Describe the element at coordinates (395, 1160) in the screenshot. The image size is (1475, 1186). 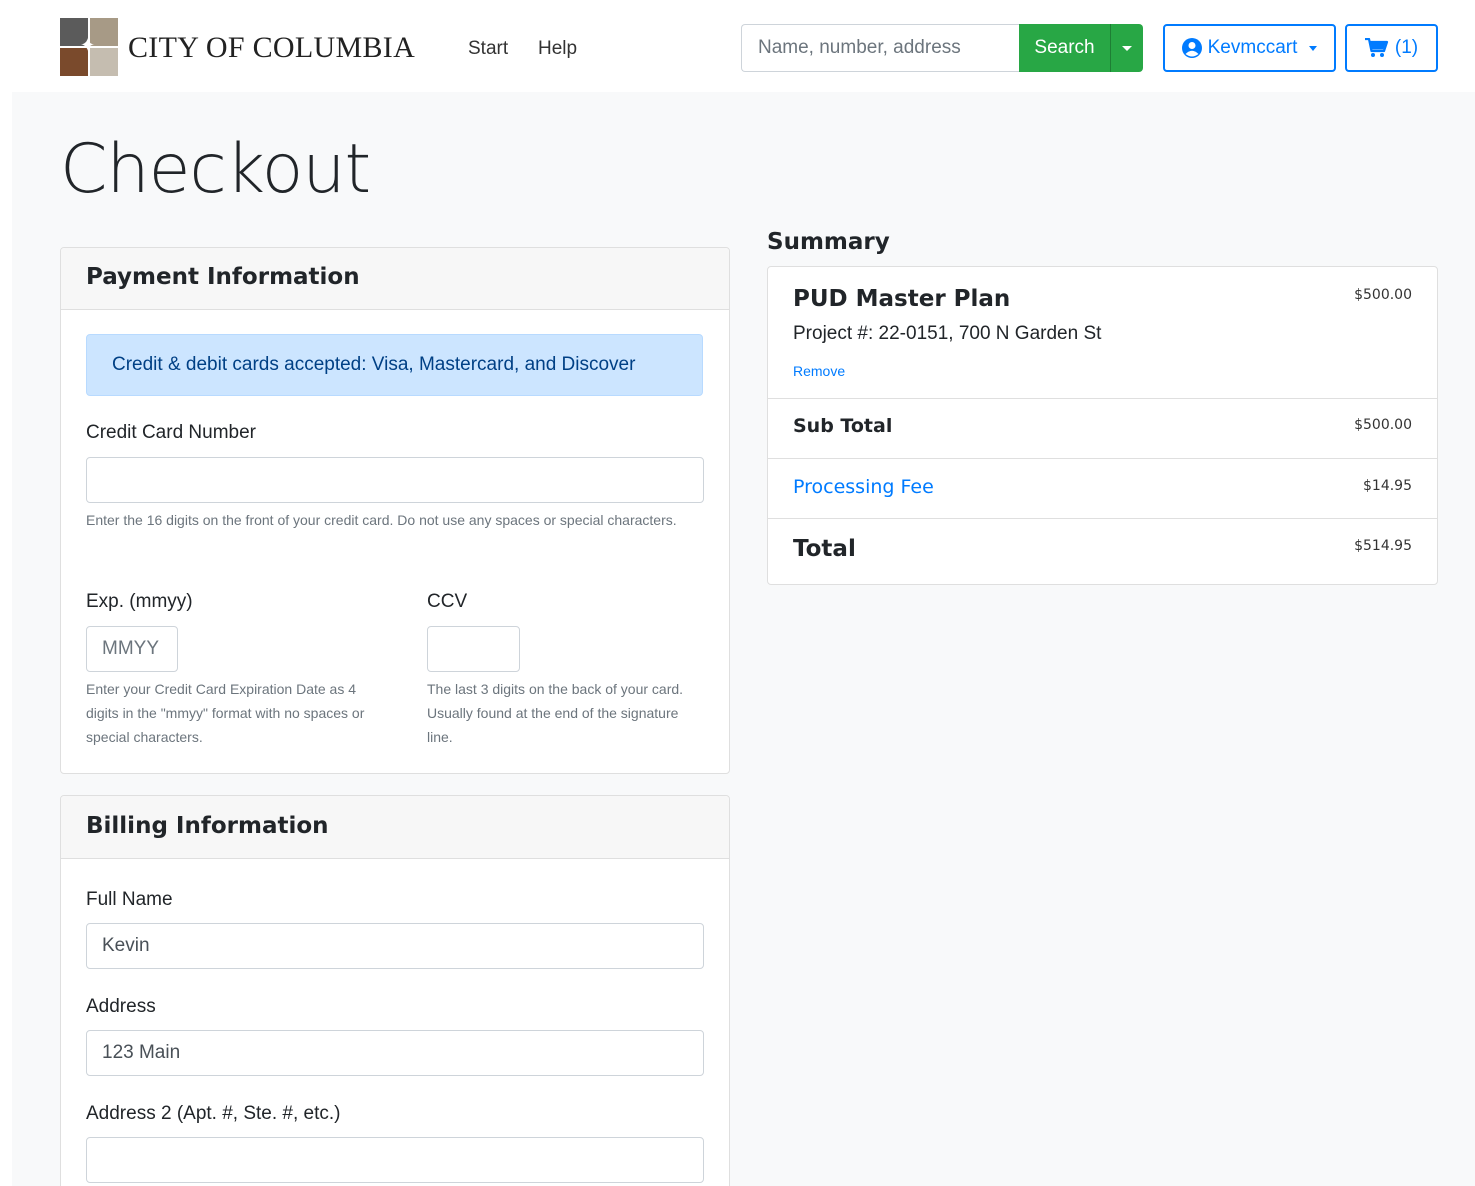
I see `address2-input` at that location.